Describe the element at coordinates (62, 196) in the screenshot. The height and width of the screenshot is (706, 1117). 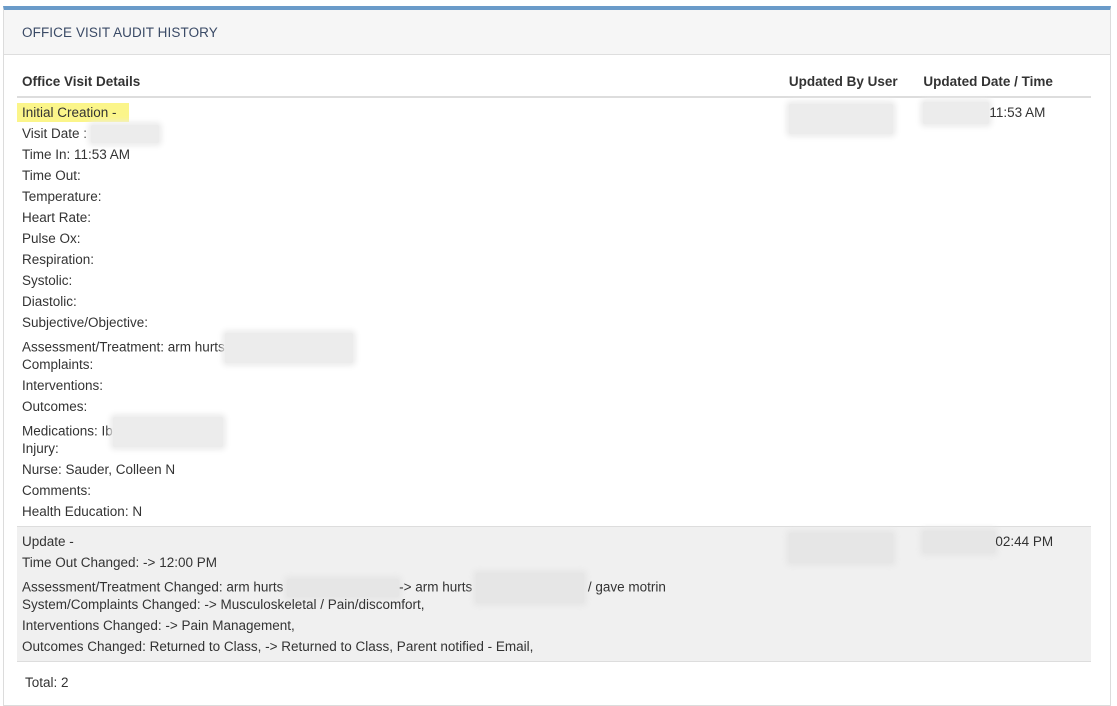
I see `temperature-line: Temperature:` at that location.